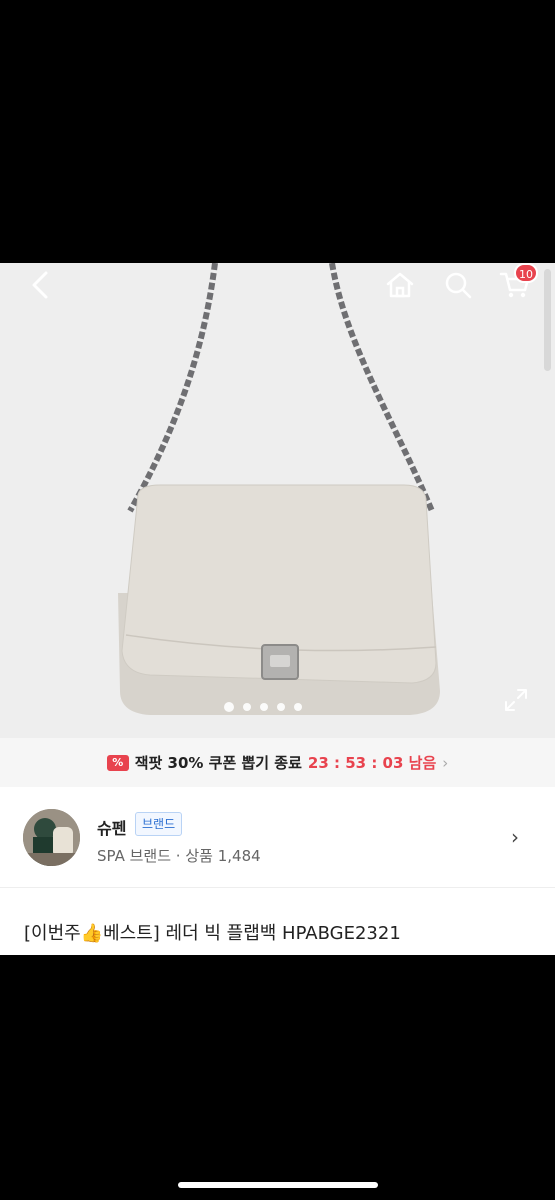 The image size is (555, 1200). Describe the element at coordinates (526, 273) in the screenshot. I see `cart-count-badge: 10` at that location.